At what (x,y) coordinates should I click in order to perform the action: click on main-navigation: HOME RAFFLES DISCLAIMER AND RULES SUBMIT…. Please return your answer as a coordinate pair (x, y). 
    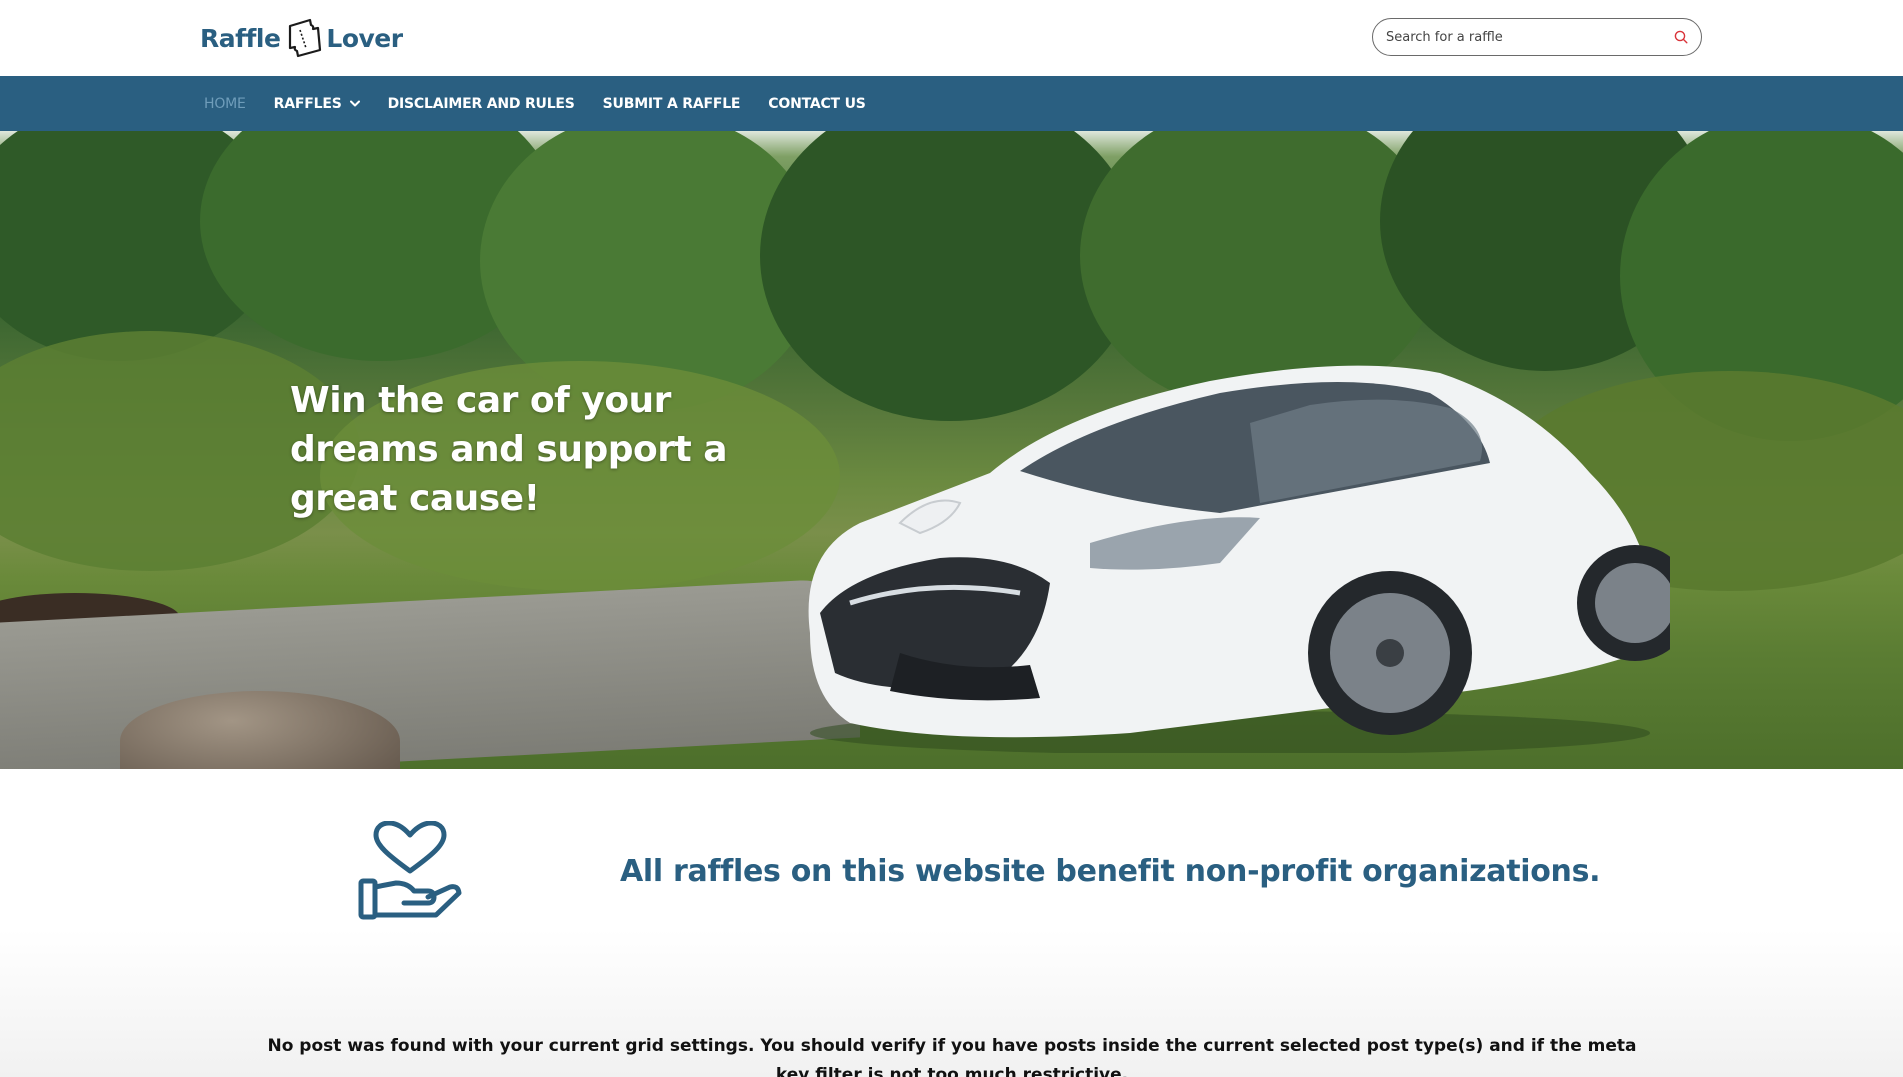
    Looking at the image, I should click on (951, 103).